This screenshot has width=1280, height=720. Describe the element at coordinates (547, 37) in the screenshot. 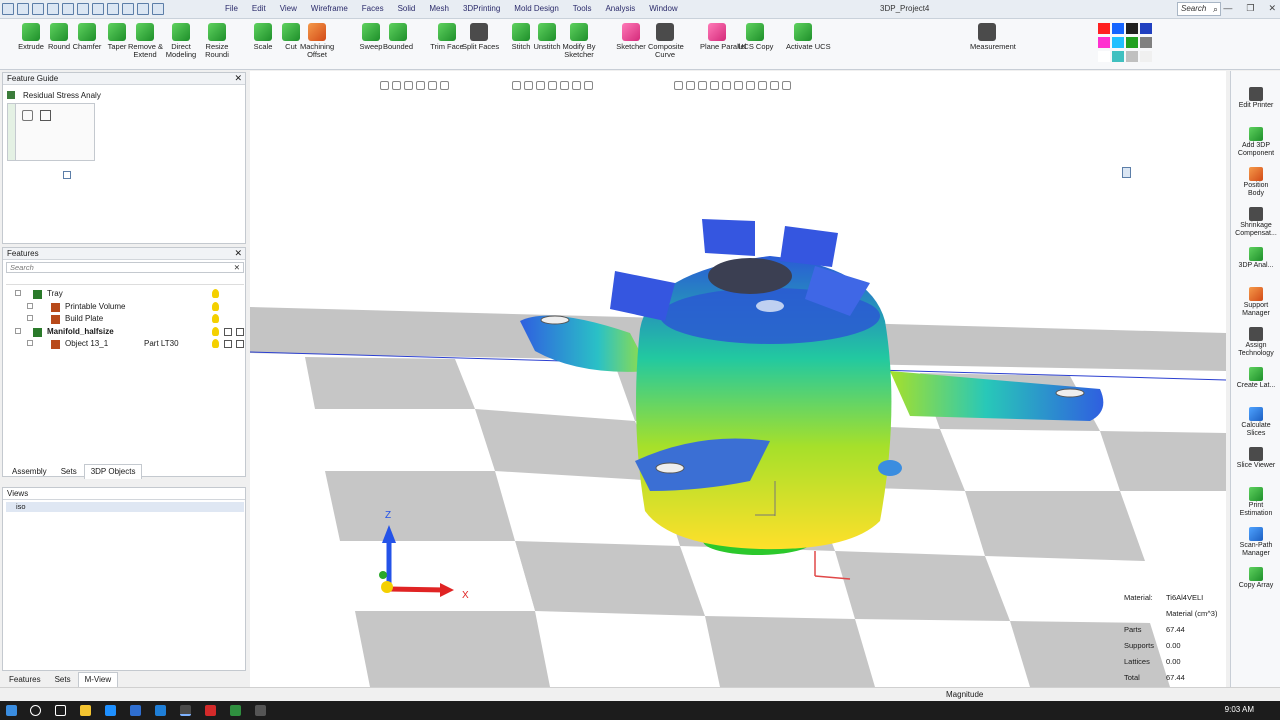

I see `ribbon-button: Unstitch` at that location.